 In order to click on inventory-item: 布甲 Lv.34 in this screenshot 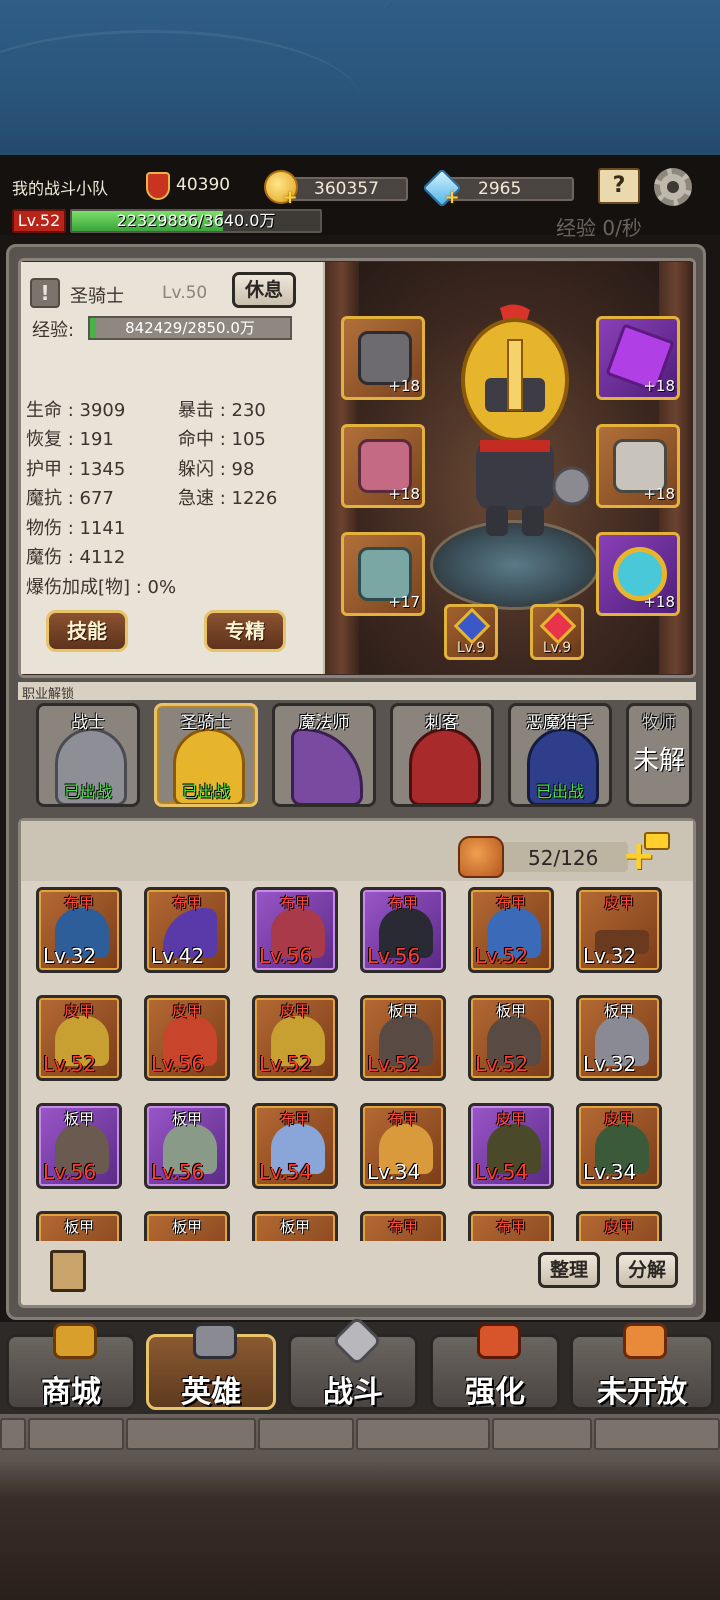, I will do `click(403, 1146)`.